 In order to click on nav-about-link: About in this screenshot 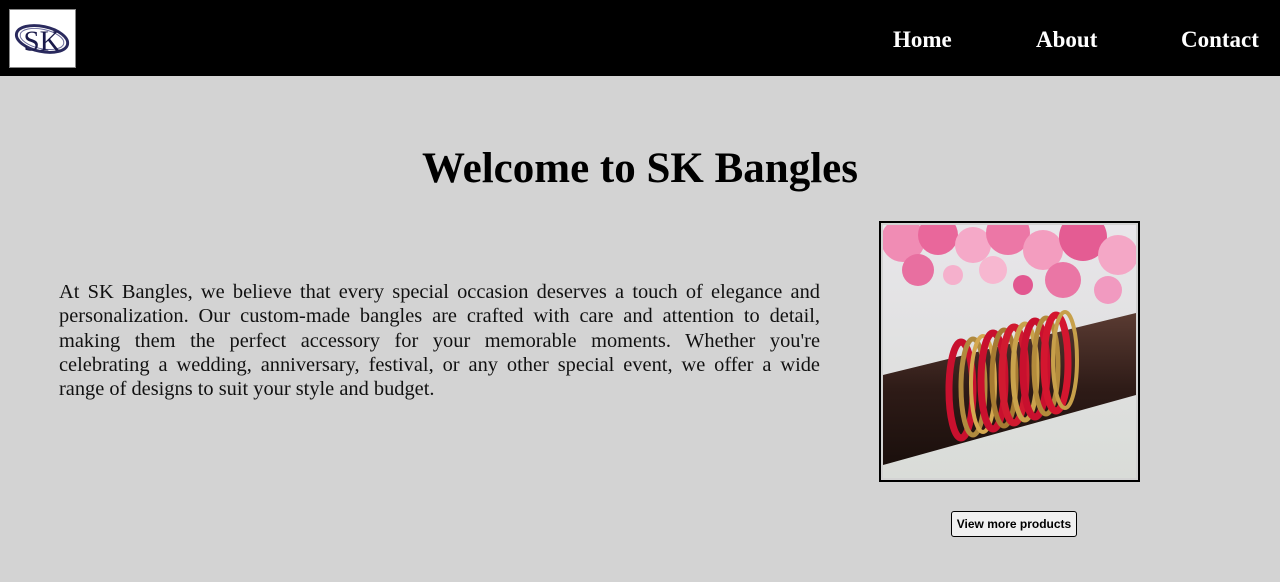, I will do `click(1066, 40)`.